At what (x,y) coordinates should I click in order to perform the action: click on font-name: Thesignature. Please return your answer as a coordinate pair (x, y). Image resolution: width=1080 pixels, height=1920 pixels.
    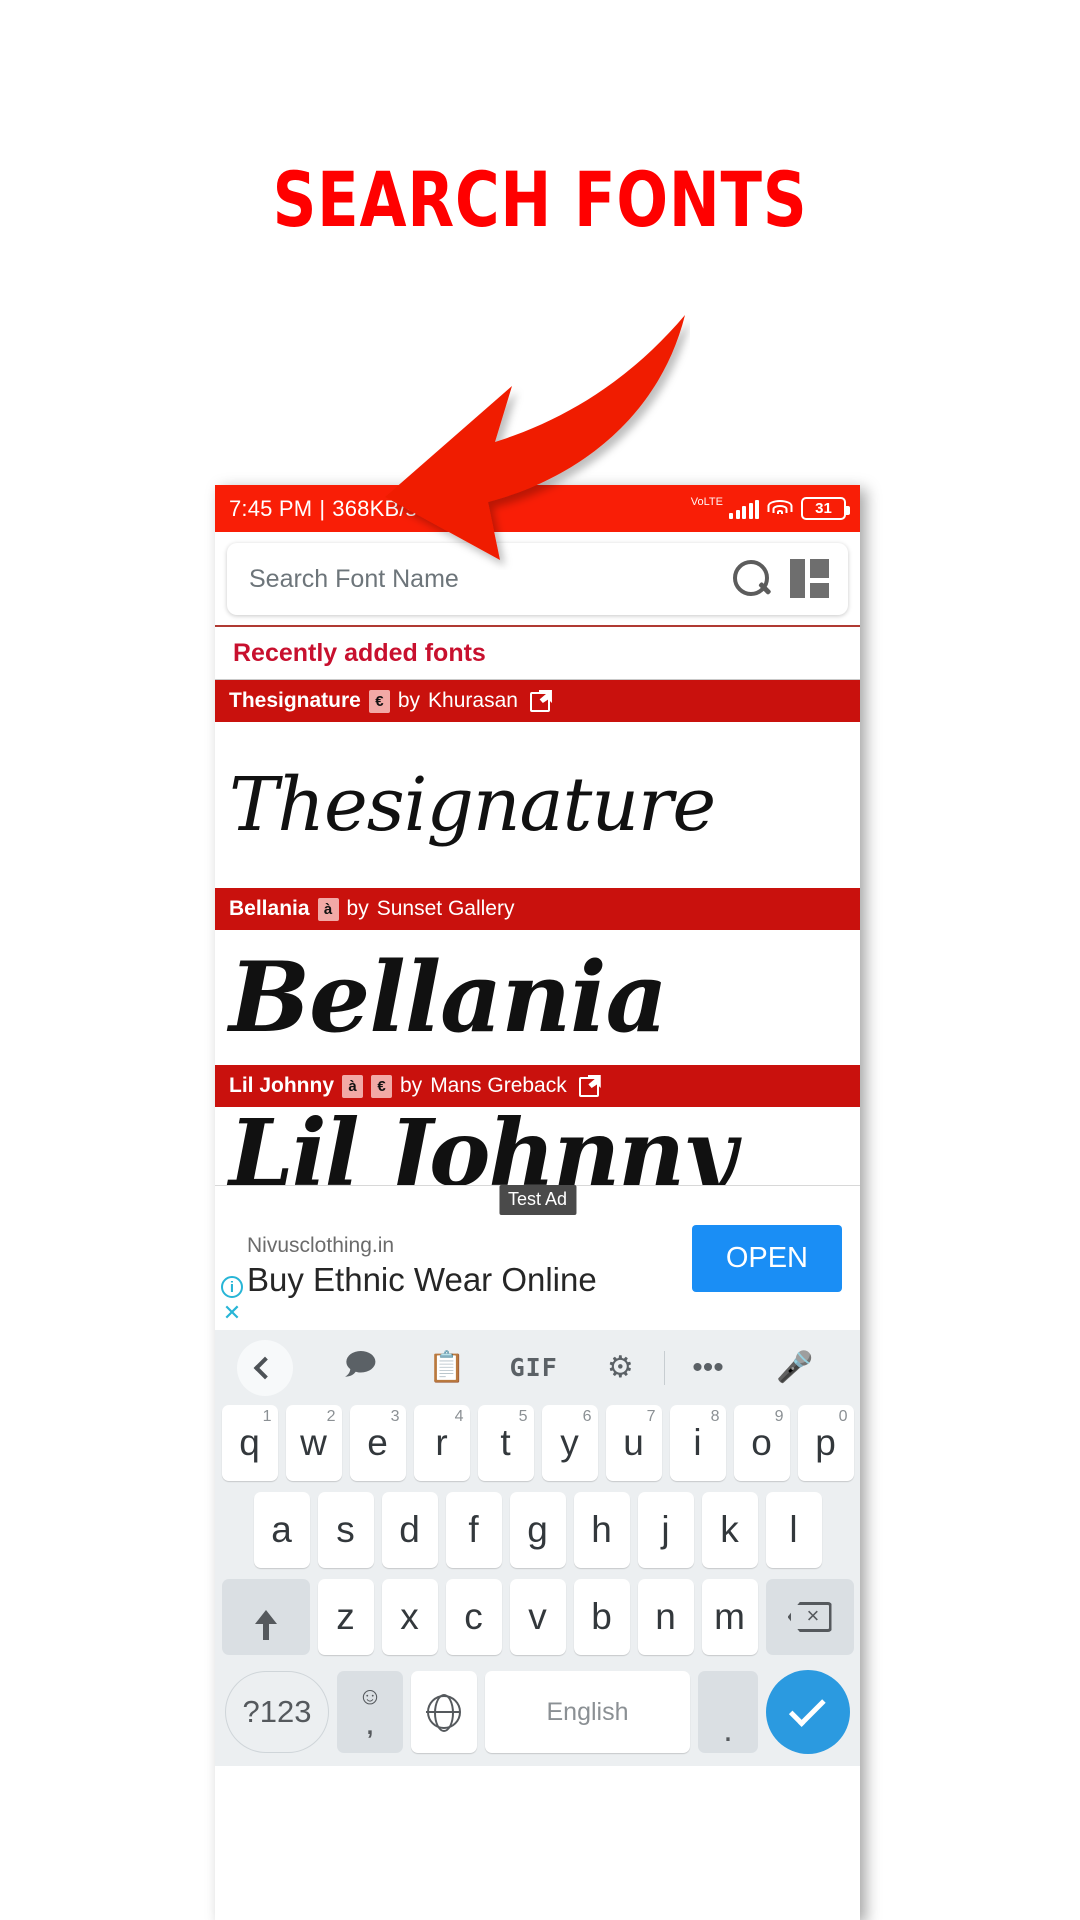
    Looking at the image, I should click on (295, 700).